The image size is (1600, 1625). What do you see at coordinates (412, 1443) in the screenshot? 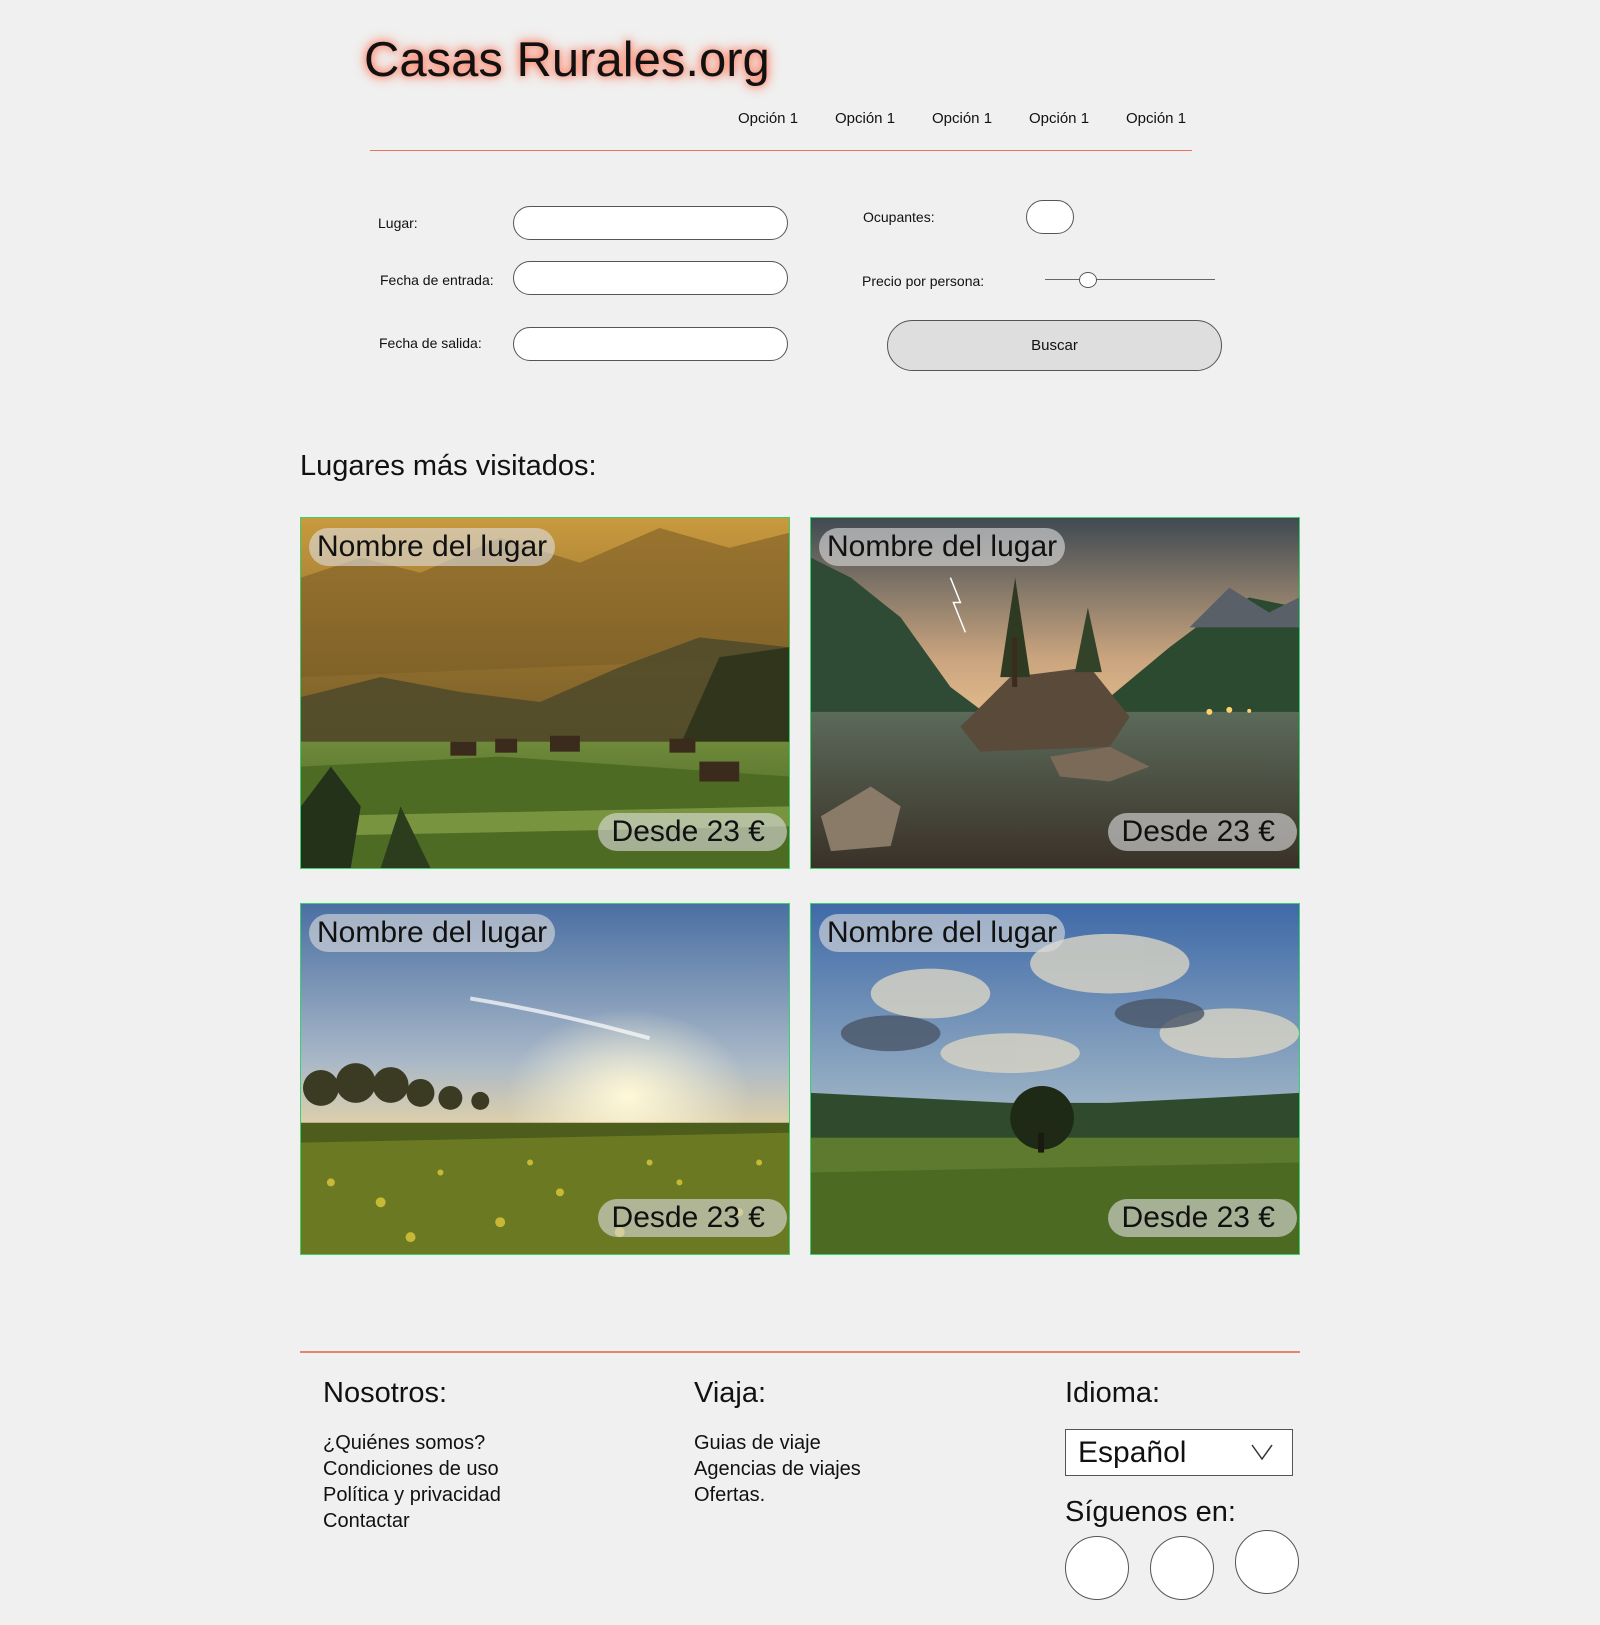
I see `footer-link-quienes-somos: ¿Quiénes somos?` at bounding box center [412, 1443].